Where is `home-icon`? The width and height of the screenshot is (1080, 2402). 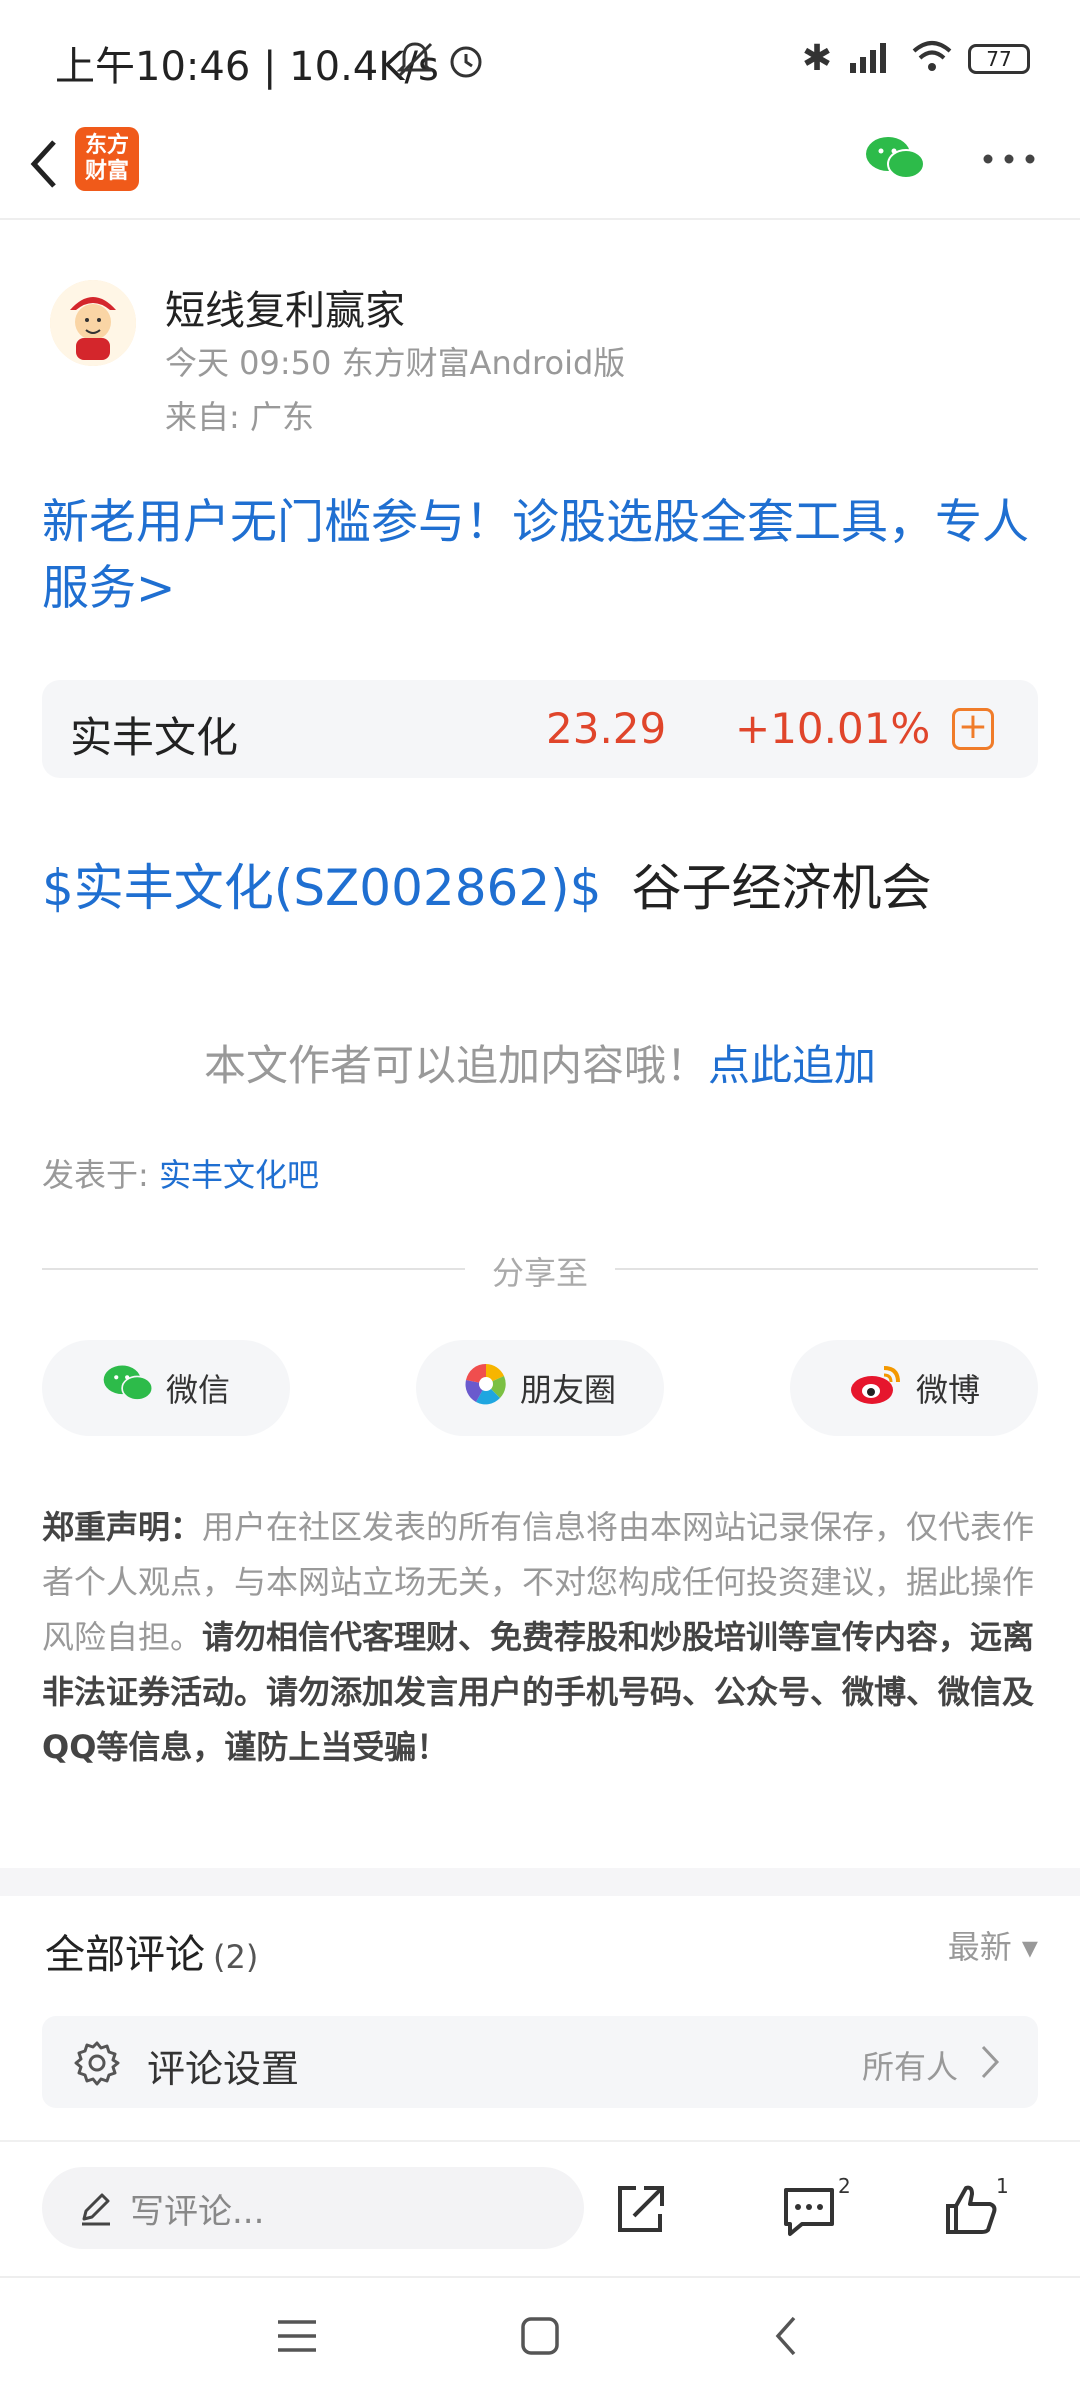 home-icon is located at coordinates (540, 2338).